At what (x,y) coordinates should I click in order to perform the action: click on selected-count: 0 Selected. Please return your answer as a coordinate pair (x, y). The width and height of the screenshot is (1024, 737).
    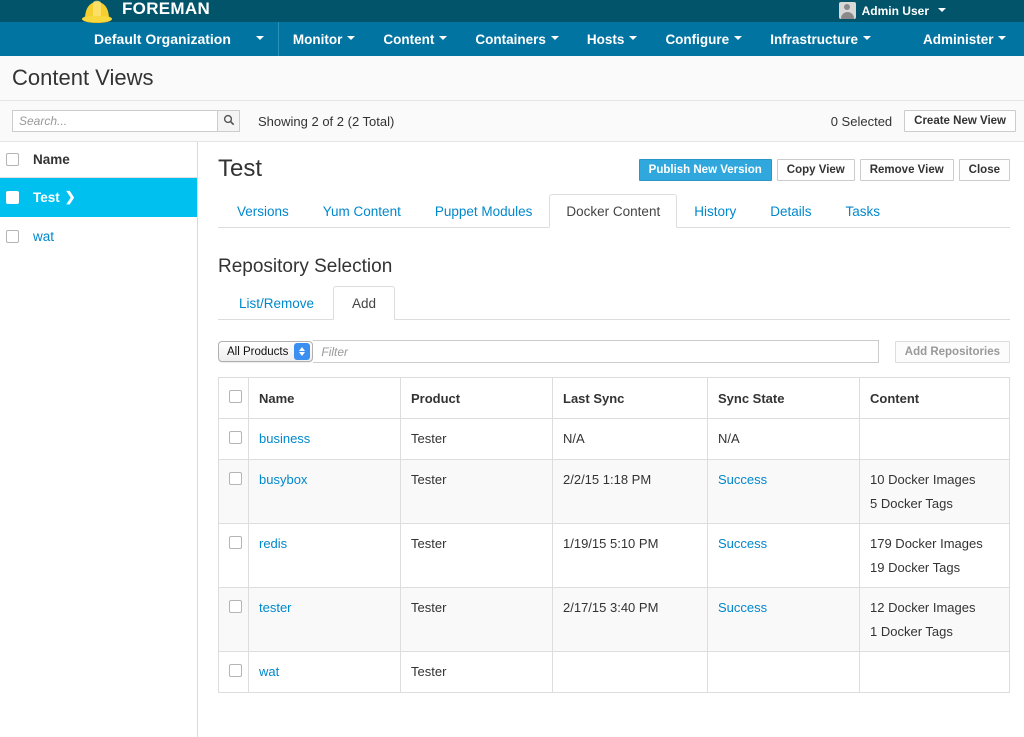
    Looking at the image, I should click on (861, 121).